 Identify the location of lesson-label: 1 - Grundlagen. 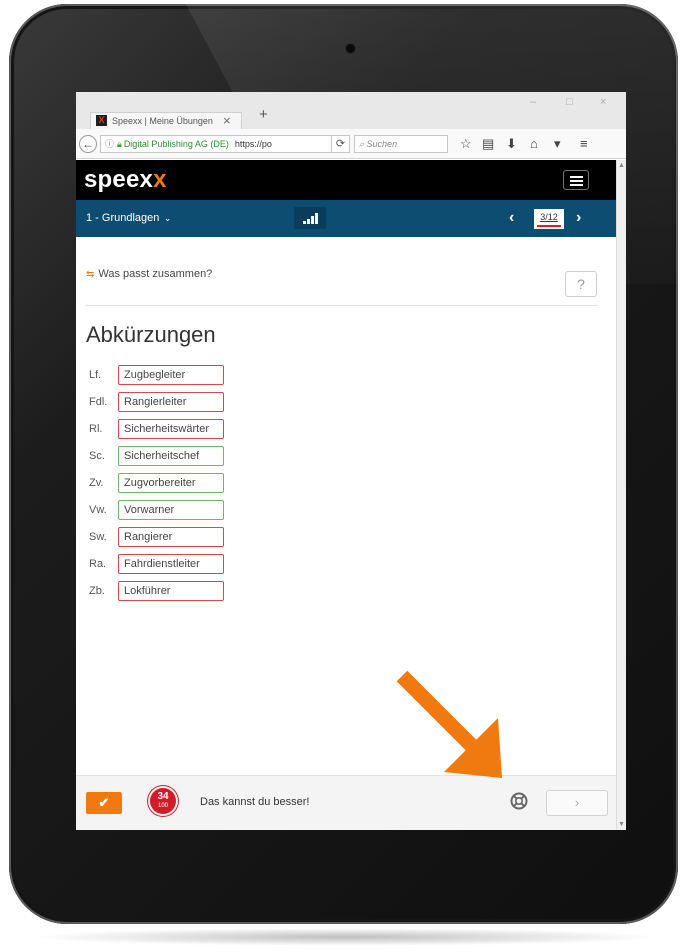
(123, 218).